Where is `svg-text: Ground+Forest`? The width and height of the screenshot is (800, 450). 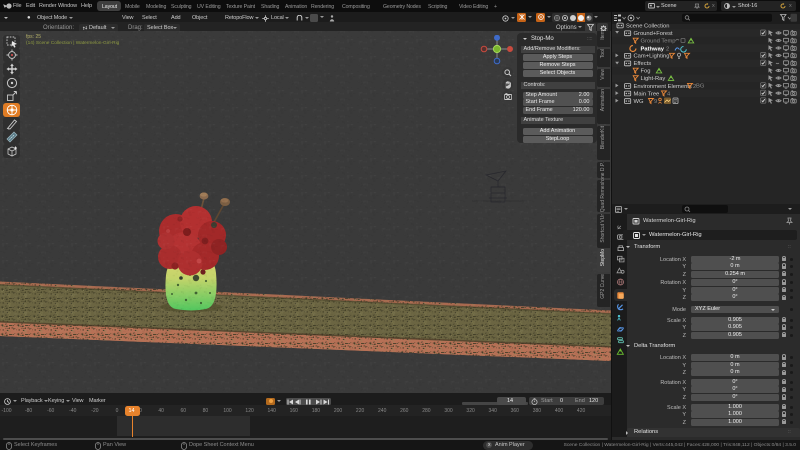
svg-text: Ground+Forest is located at coordinates (654, 34).